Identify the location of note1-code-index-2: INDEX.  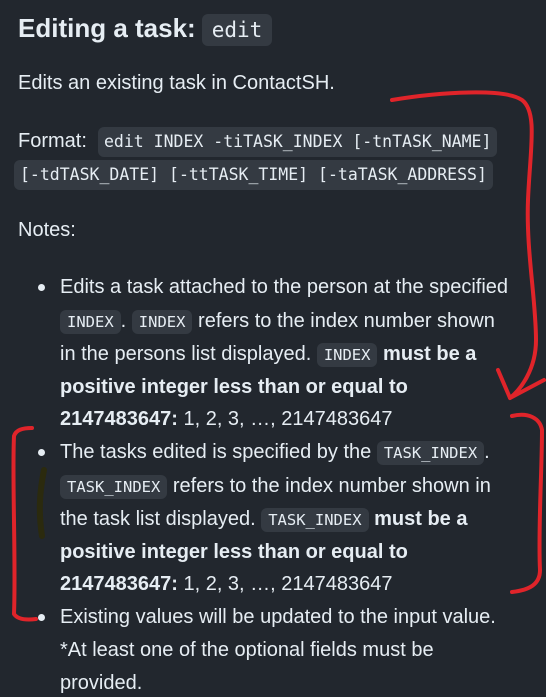
(162, 322).